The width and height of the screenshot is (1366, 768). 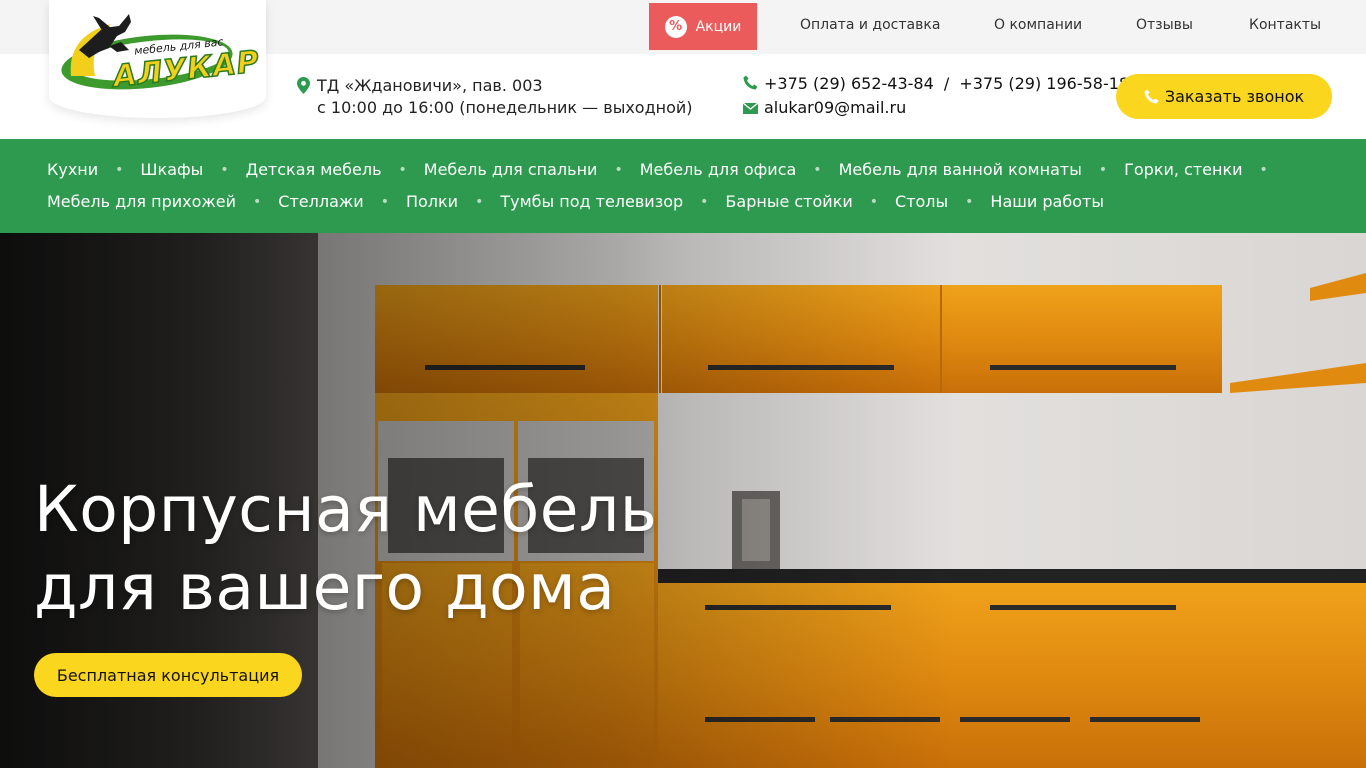 What do you see at coordinates (1044, 83) in the screenshot?
I see `phone-link-2: +375 (29) 196-58-18` at bounding box center [1044, 83].